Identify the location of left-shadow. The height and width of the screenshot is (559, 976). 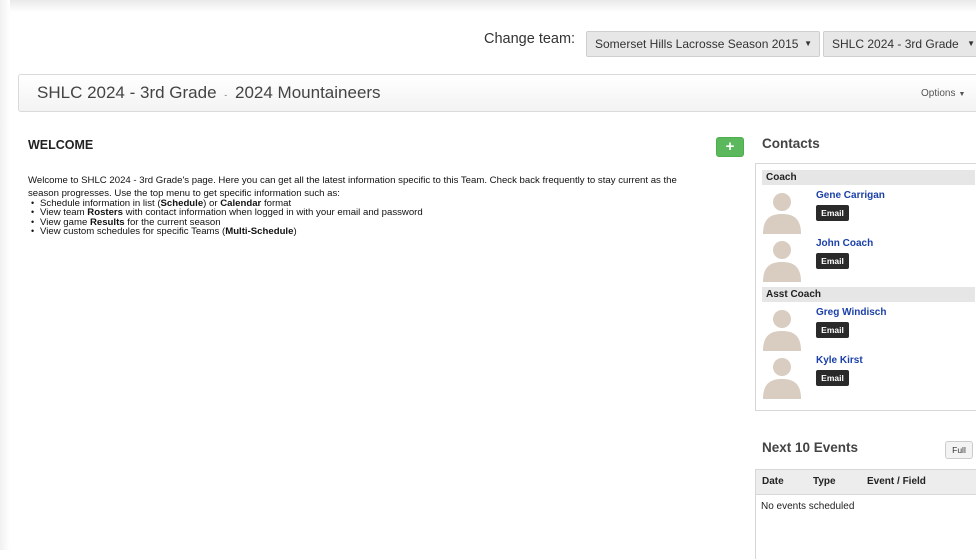
(5, 275).